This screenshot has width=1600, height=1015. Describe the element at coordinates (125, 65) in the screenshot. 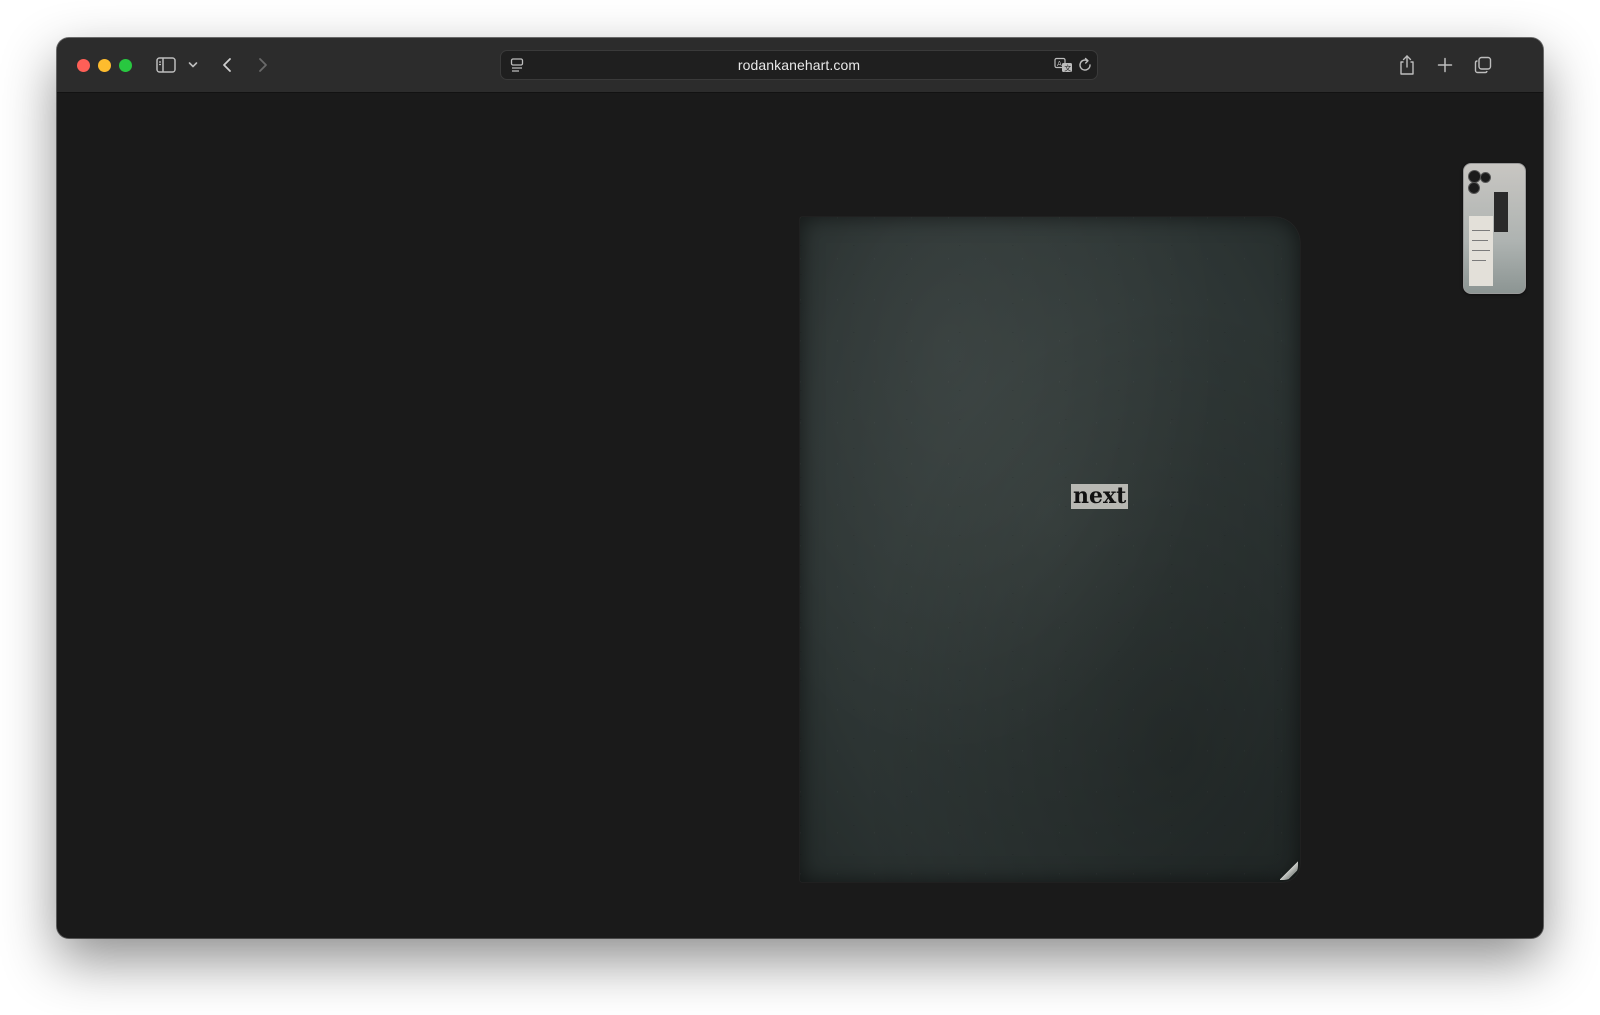

I see `window-maximize-button` at that location.